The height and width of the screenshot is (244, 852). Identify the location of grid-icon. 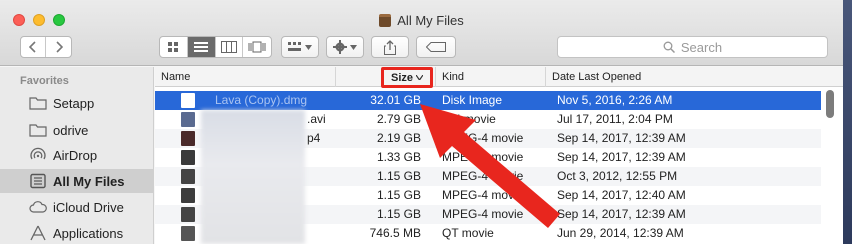
(173, 47).